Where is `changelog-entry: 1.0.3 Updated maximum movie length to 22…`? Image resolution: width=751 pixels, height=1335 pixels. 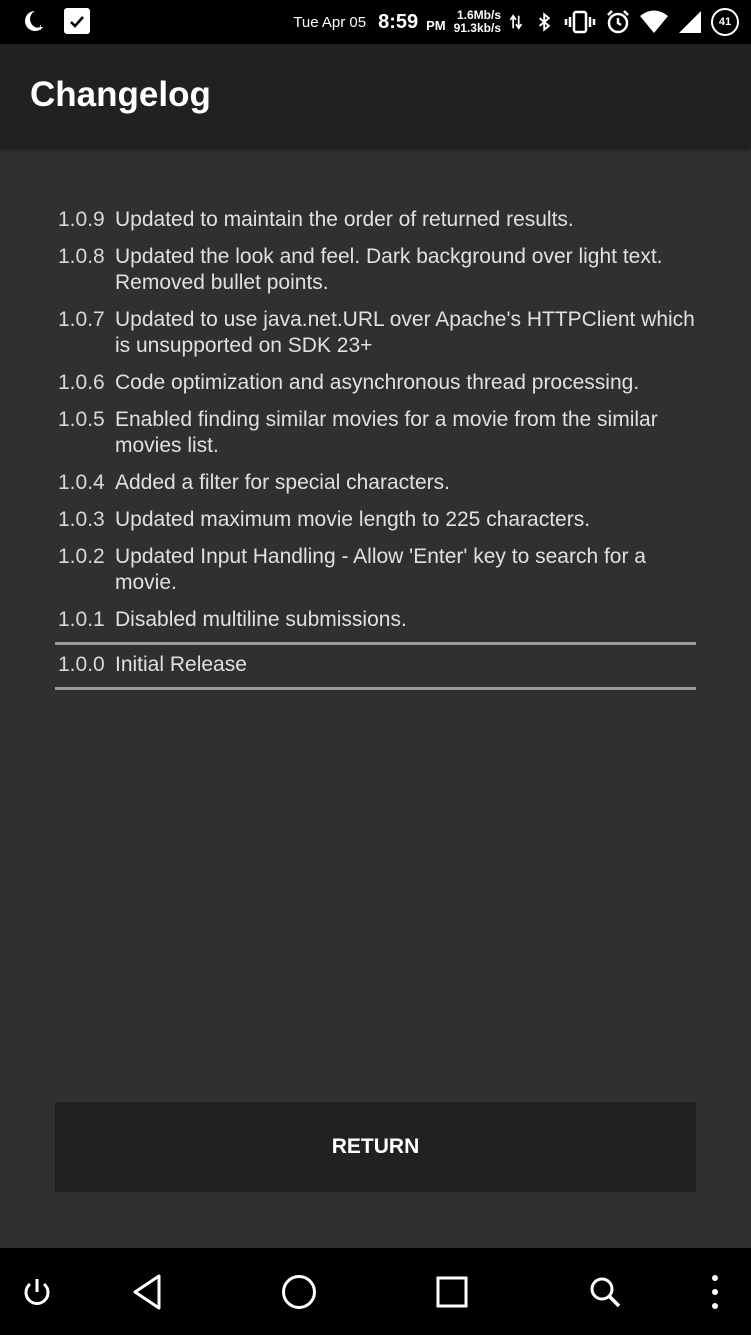 changelog-entry: 1.0.3 Updated maximum movie length to 22… is located at coordinates (375, 522).